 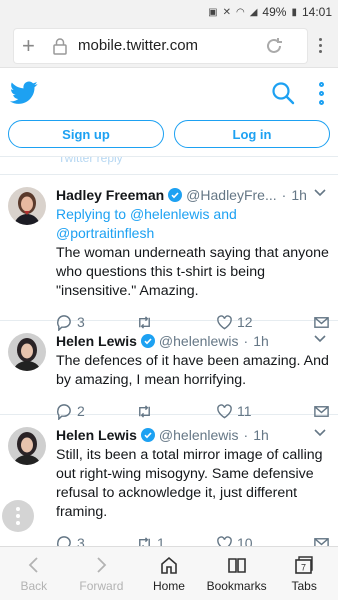 I want to click on tweet-actions: 3 1 10, so click(x=193, y=534).